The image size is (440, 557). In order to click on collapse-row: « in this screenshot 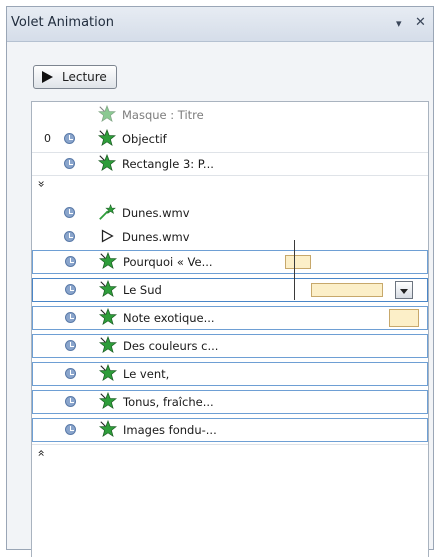, I will do `click(230, 453)`.